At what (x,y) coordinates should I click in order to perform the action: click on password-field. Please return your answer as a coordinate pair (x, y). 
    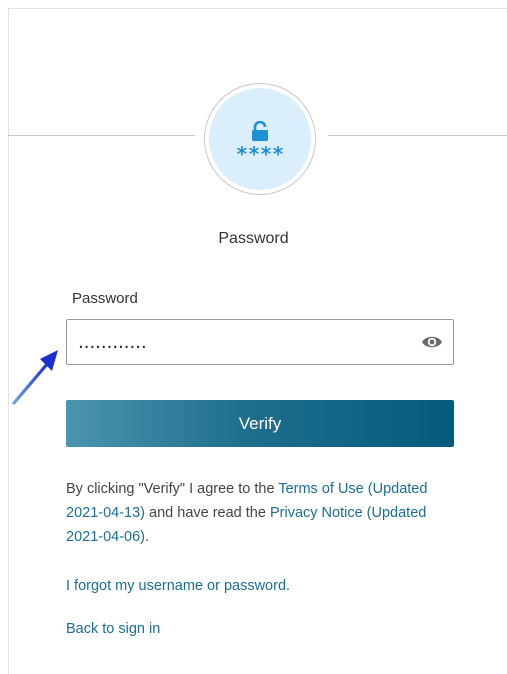
    Looking at the image, I should click on (260, 342).